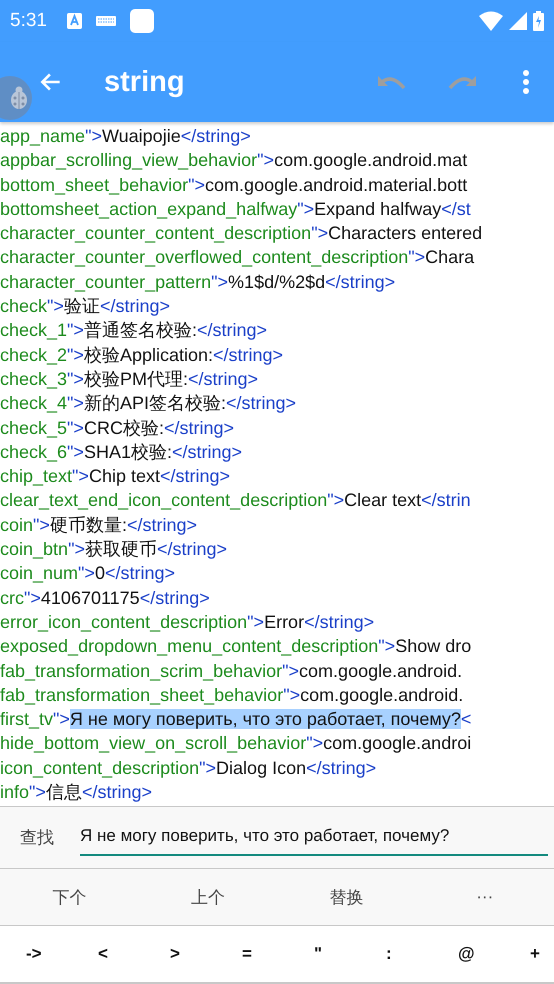 This screenshot has height=984, width=554. I want to click on code-line: character_counter_overflowed_content_description">Chara, so click(238, 258).